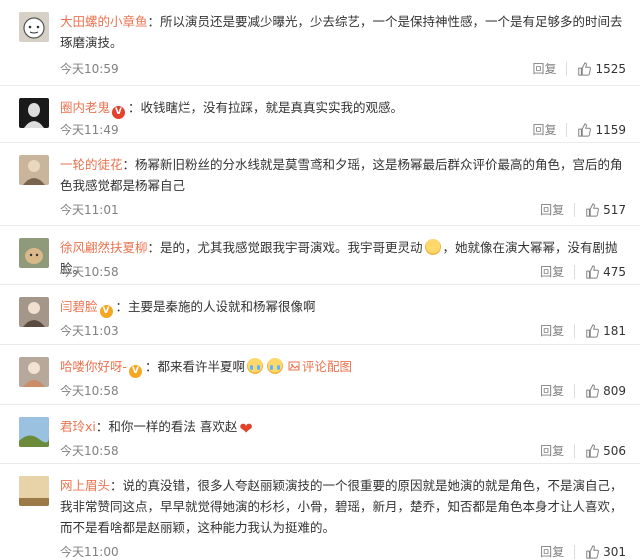 The width and height of the screenshot is (640, 560). I want to click on like-button: 517, so click(605, 210).